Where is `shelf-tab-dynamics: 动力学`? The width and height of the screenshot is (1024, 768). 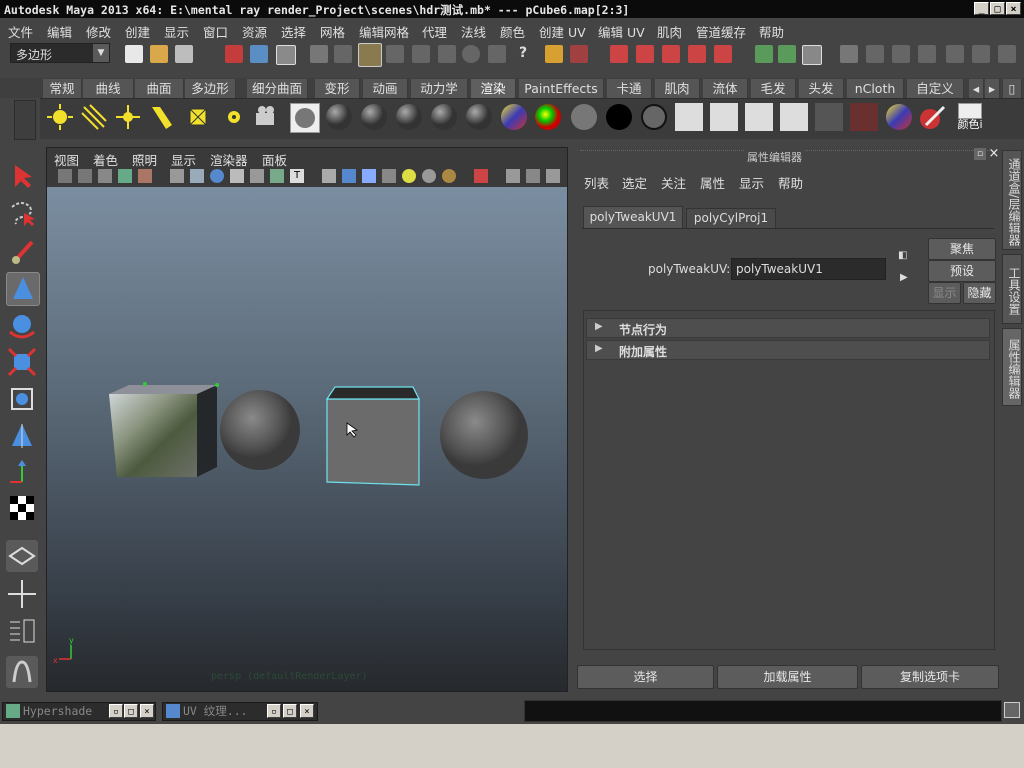 shelf-tab-dynamics: 动力学 is located at coordinates (439, 88).